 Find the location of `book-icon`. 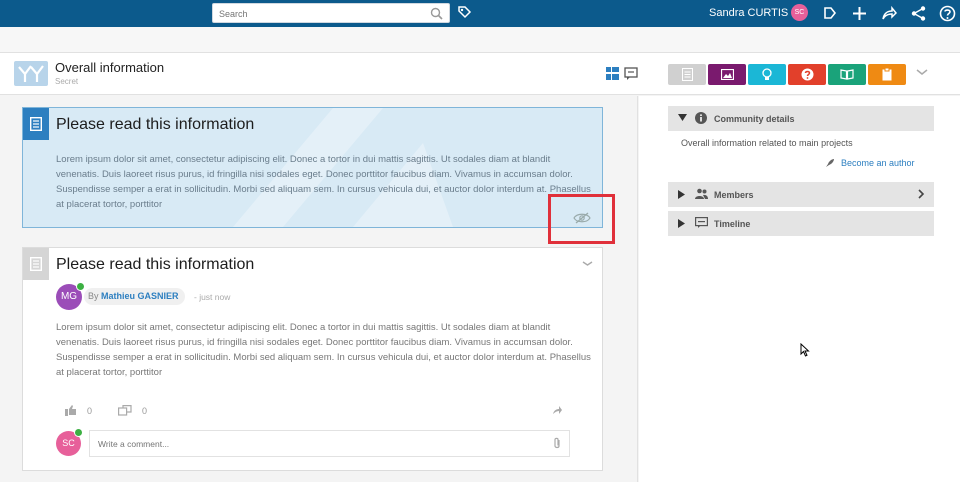

book-icon is located at coordinates (847, 74).